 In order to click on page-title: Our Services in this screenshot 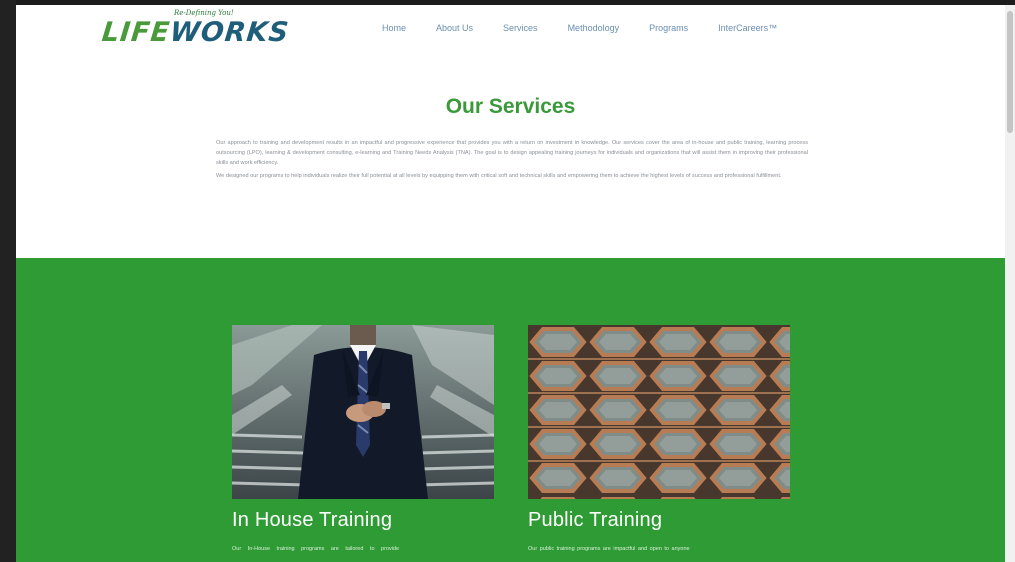, I will do `click(510, 106)`.